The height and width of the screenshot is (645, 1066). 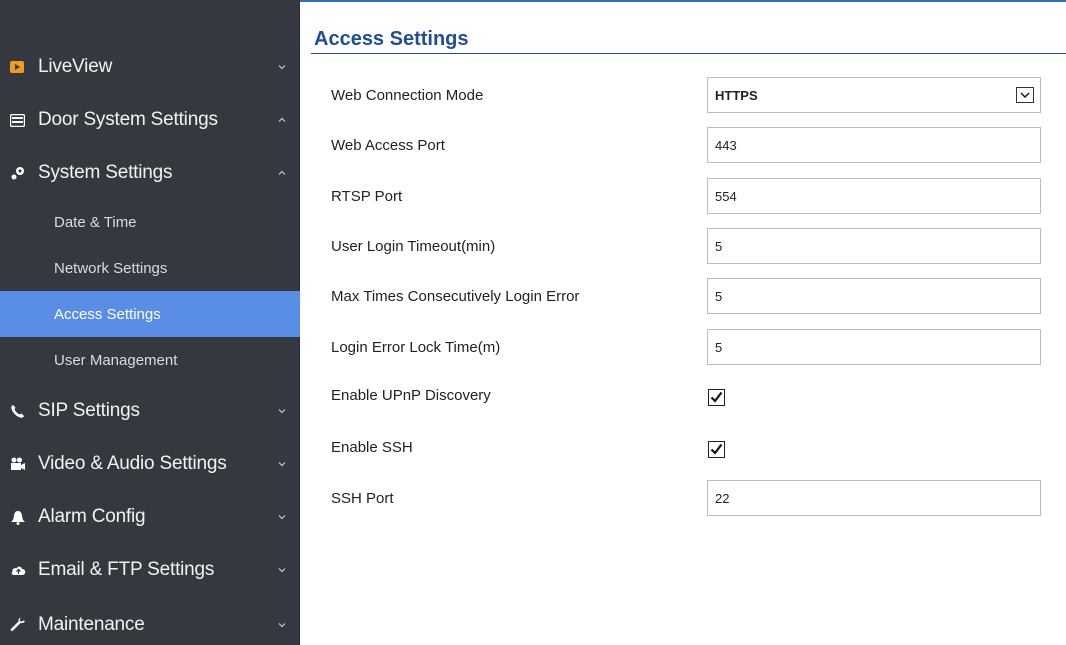 What do you see at coordinates (688, 53) in the screenshot?
I see `title-divider` at bounding box center [688, 53].